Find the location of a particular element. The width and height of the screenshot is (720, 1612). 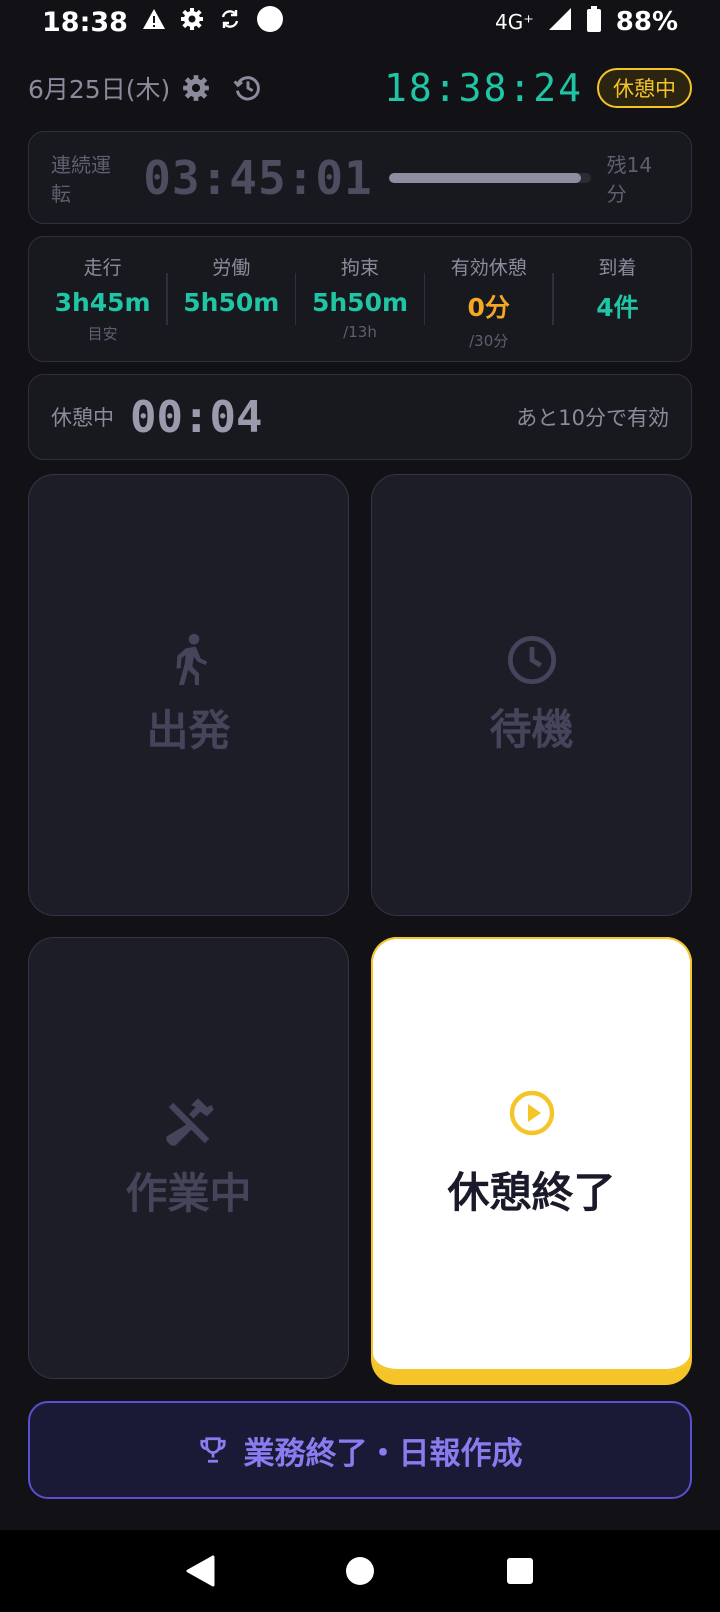

stat-value: 0分 is located at coordinates (488, 307).